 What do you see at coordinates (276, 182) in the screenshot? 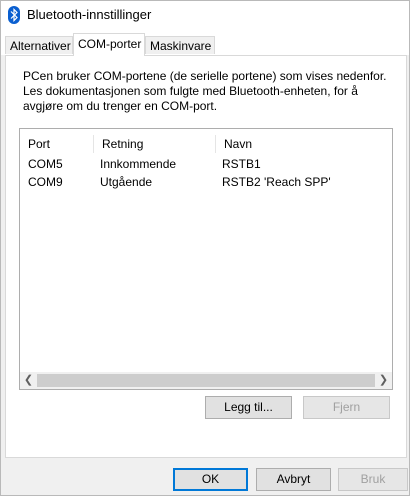
I see `name-cell: RSTB2 'Reach SPP'` at bounding box center [276, 182].